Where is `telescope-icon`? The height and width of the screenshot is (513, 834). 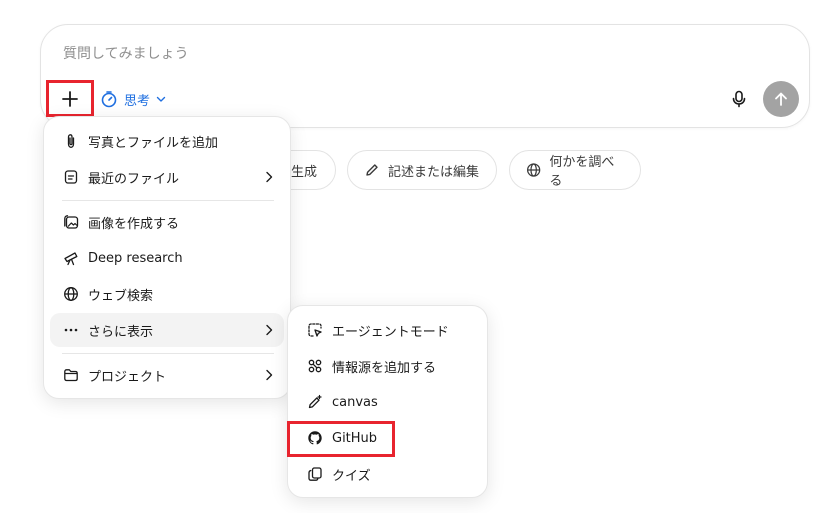 telescope-icon is located at coordinates (71, 258).